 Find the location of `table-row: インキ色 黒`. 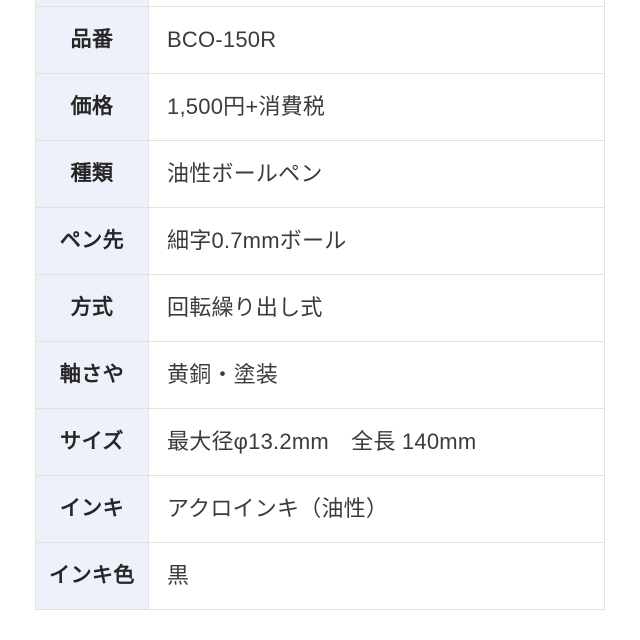

table-row: インキ色 黒 is located at coordinates (320, 576).